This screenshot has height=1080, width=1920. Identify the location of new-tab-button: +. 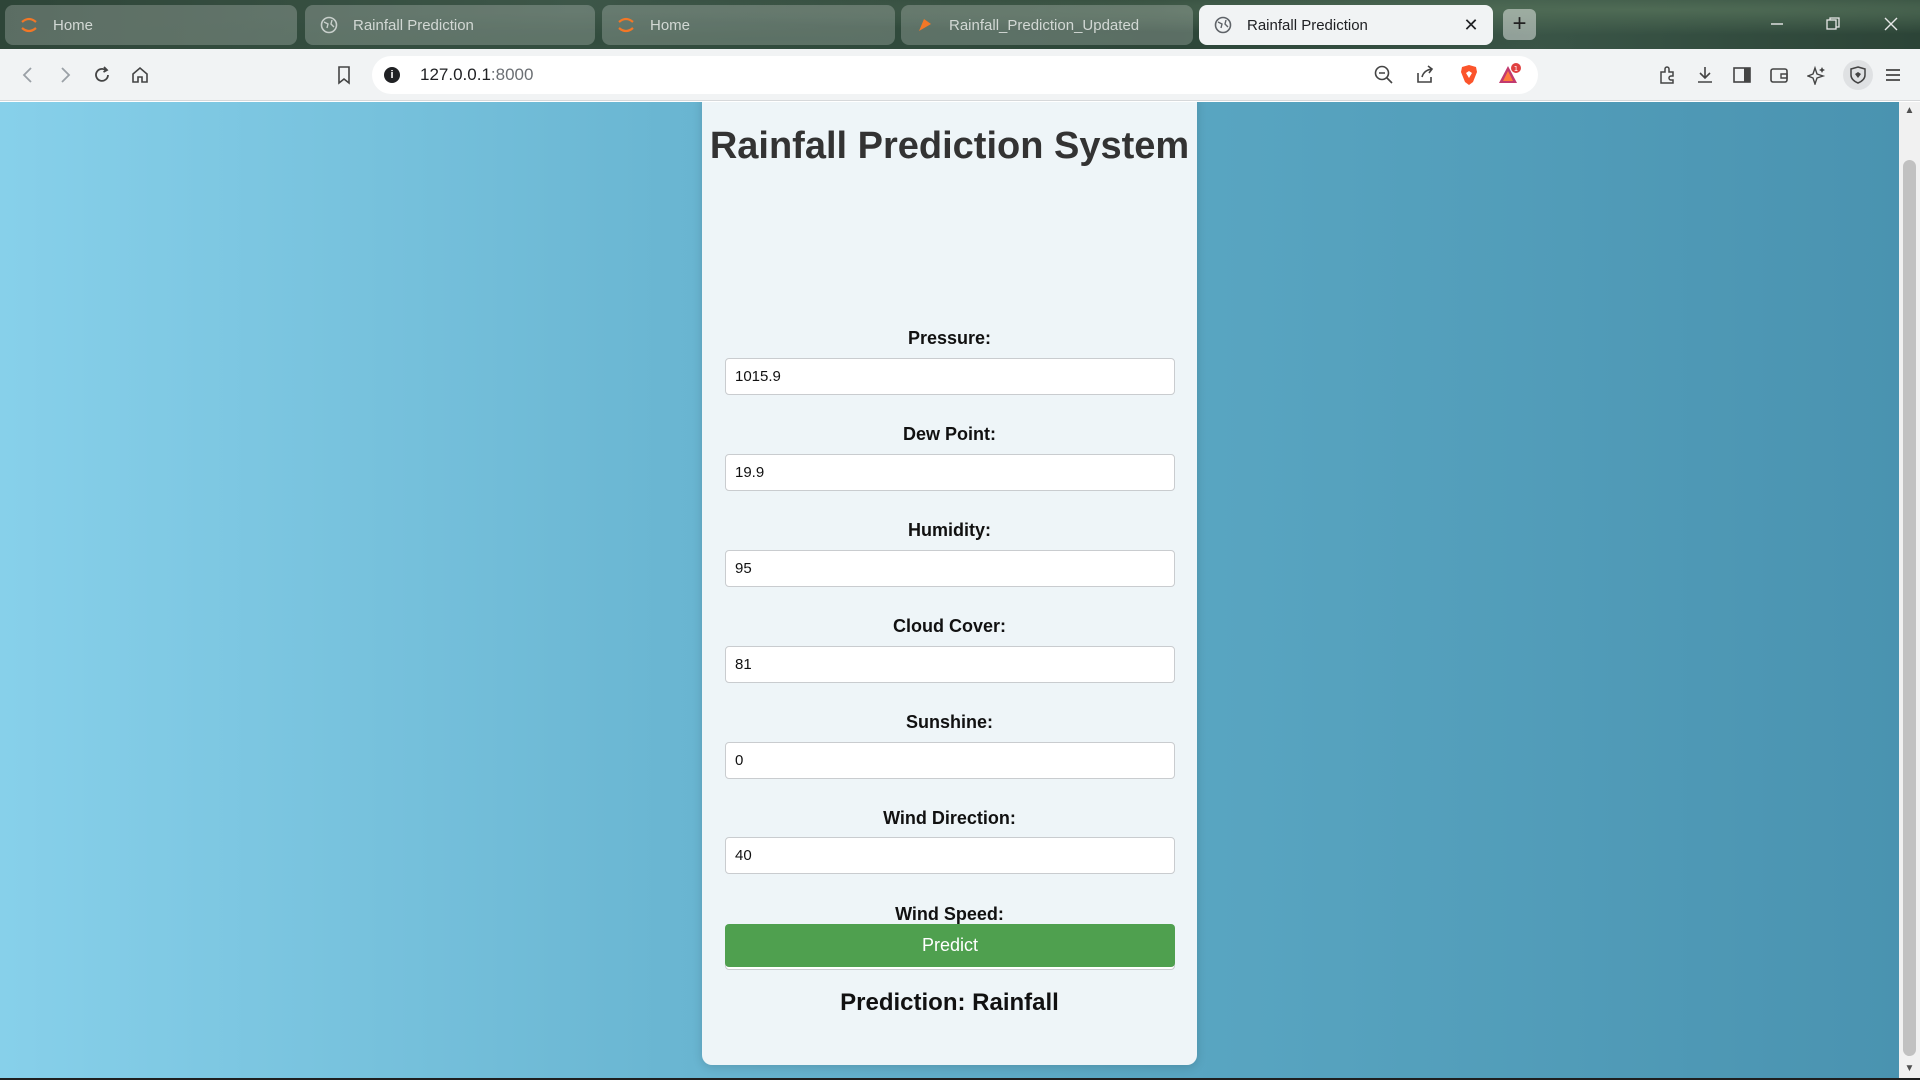
(1519, 24).